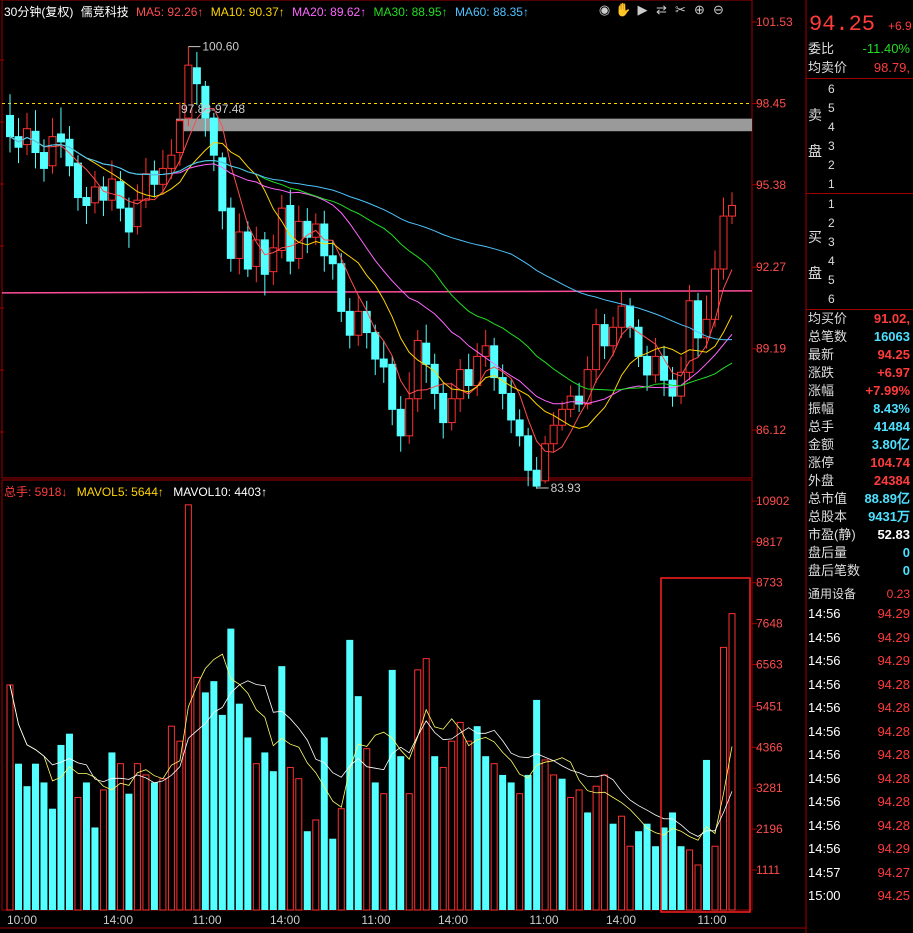 This screenshot has height=933, width=913. Describe the element at coordinates (699, 10) in the screenshot. I see `zoom-in-icon: ⊕` at that location.